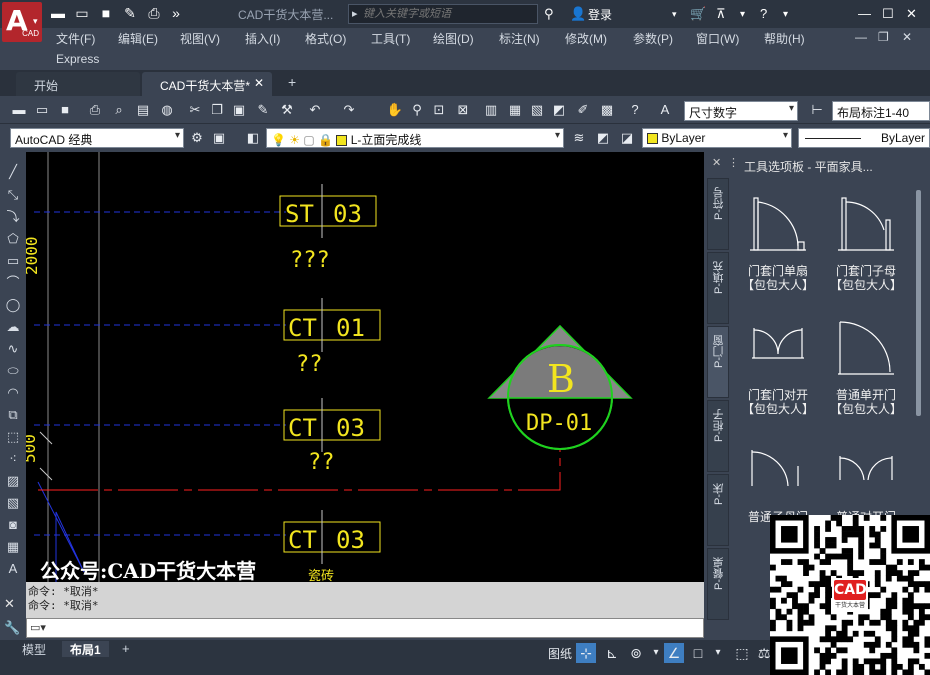  What do you see at coordinates (78, 84) in the screenshot?
I see `tab-start: 开始` at bounding box center [78, 84].